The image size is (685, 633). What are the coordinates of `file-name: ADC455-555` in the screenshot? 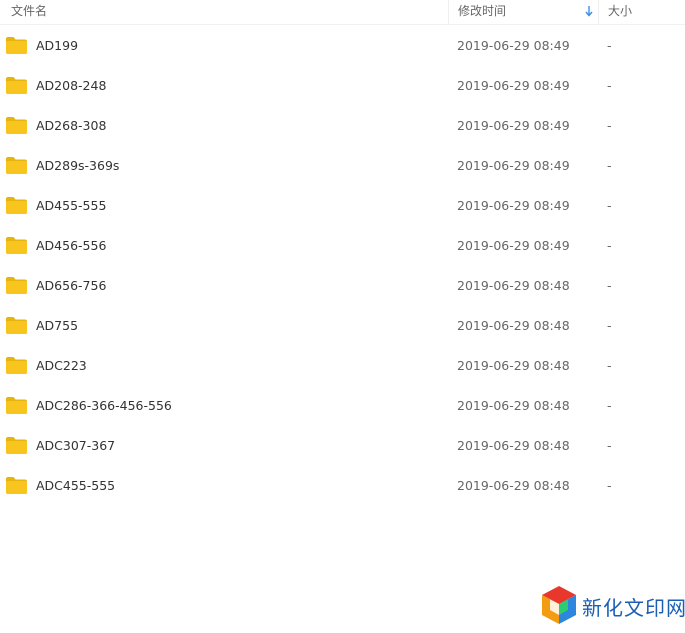 It's located at (75, 486).